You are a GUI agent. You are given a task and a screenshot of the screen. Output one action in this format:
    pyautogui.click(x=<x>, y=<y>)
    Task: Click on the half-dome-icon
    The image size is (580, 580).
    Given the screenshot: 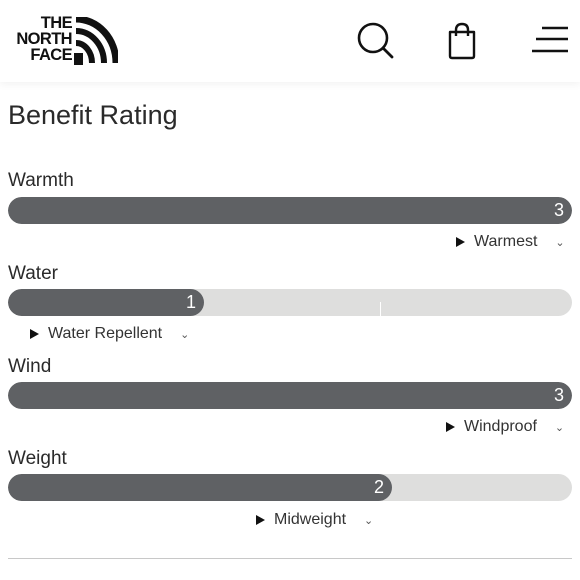 What is the action you would take?
    pyautogui.click(x=96, y=41)
    